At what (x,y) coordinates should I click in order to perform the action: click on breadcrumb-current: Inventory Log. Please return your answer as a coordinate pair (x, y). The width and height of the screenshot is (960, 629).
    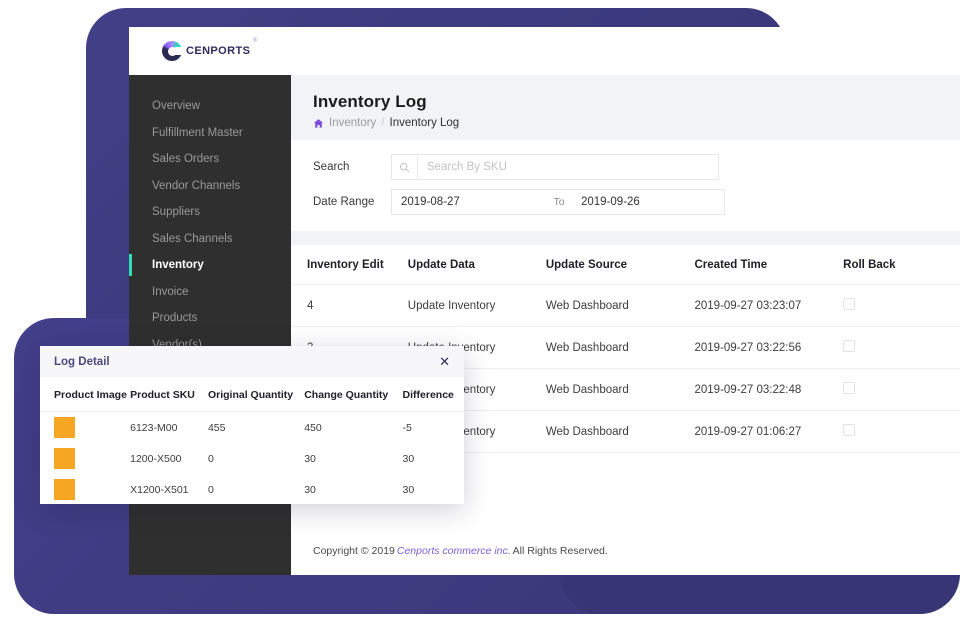
    Looking at the image, I should click on (424, 123).